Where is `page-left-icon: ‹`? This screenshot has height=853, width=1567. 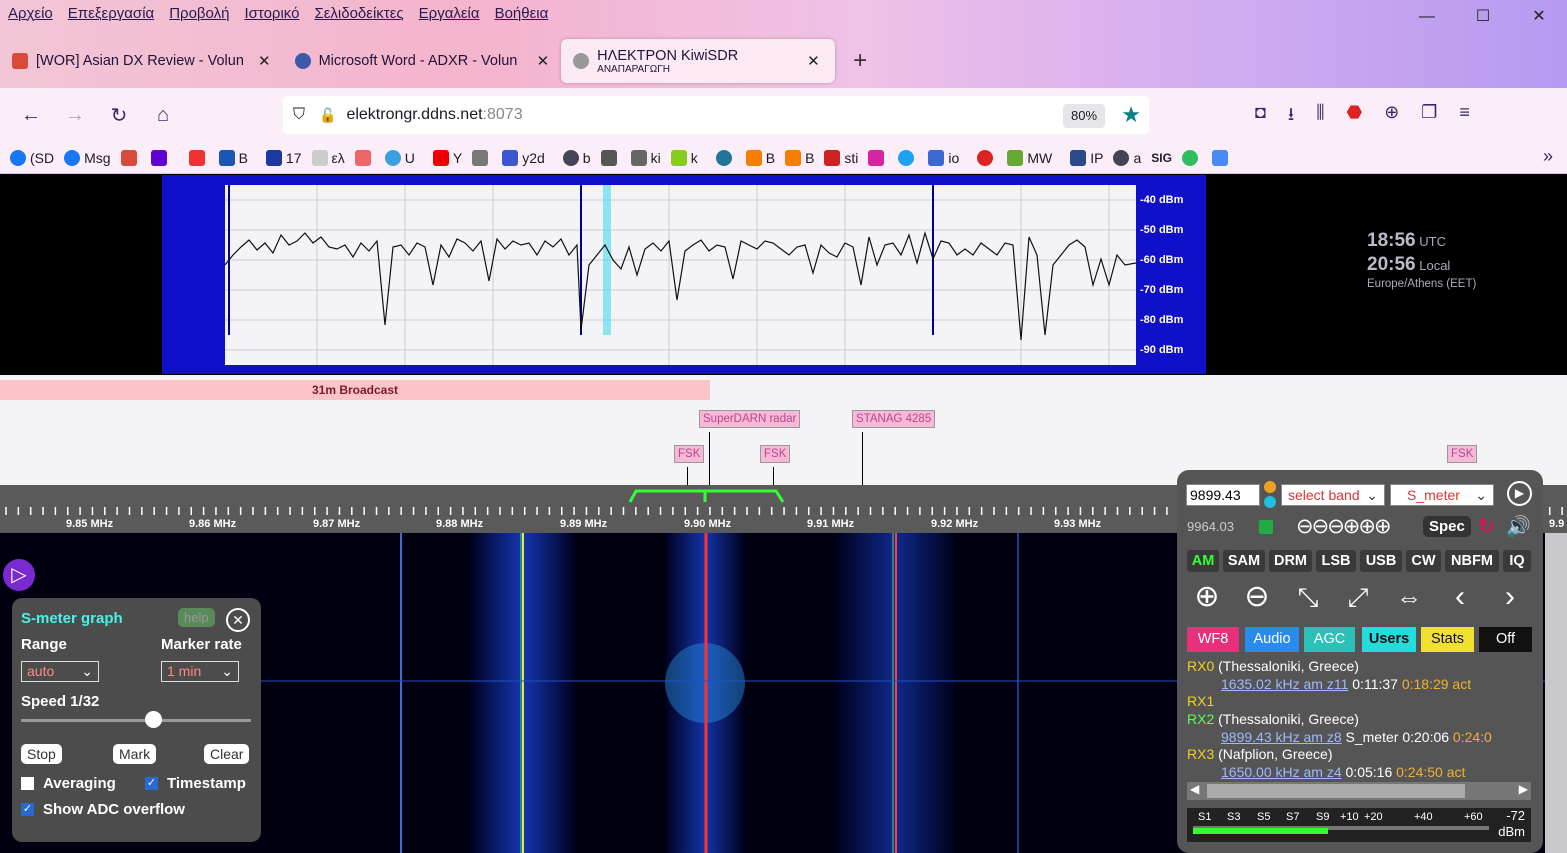 page-left-icon: ‹ is located at coordinates (1460, 597).